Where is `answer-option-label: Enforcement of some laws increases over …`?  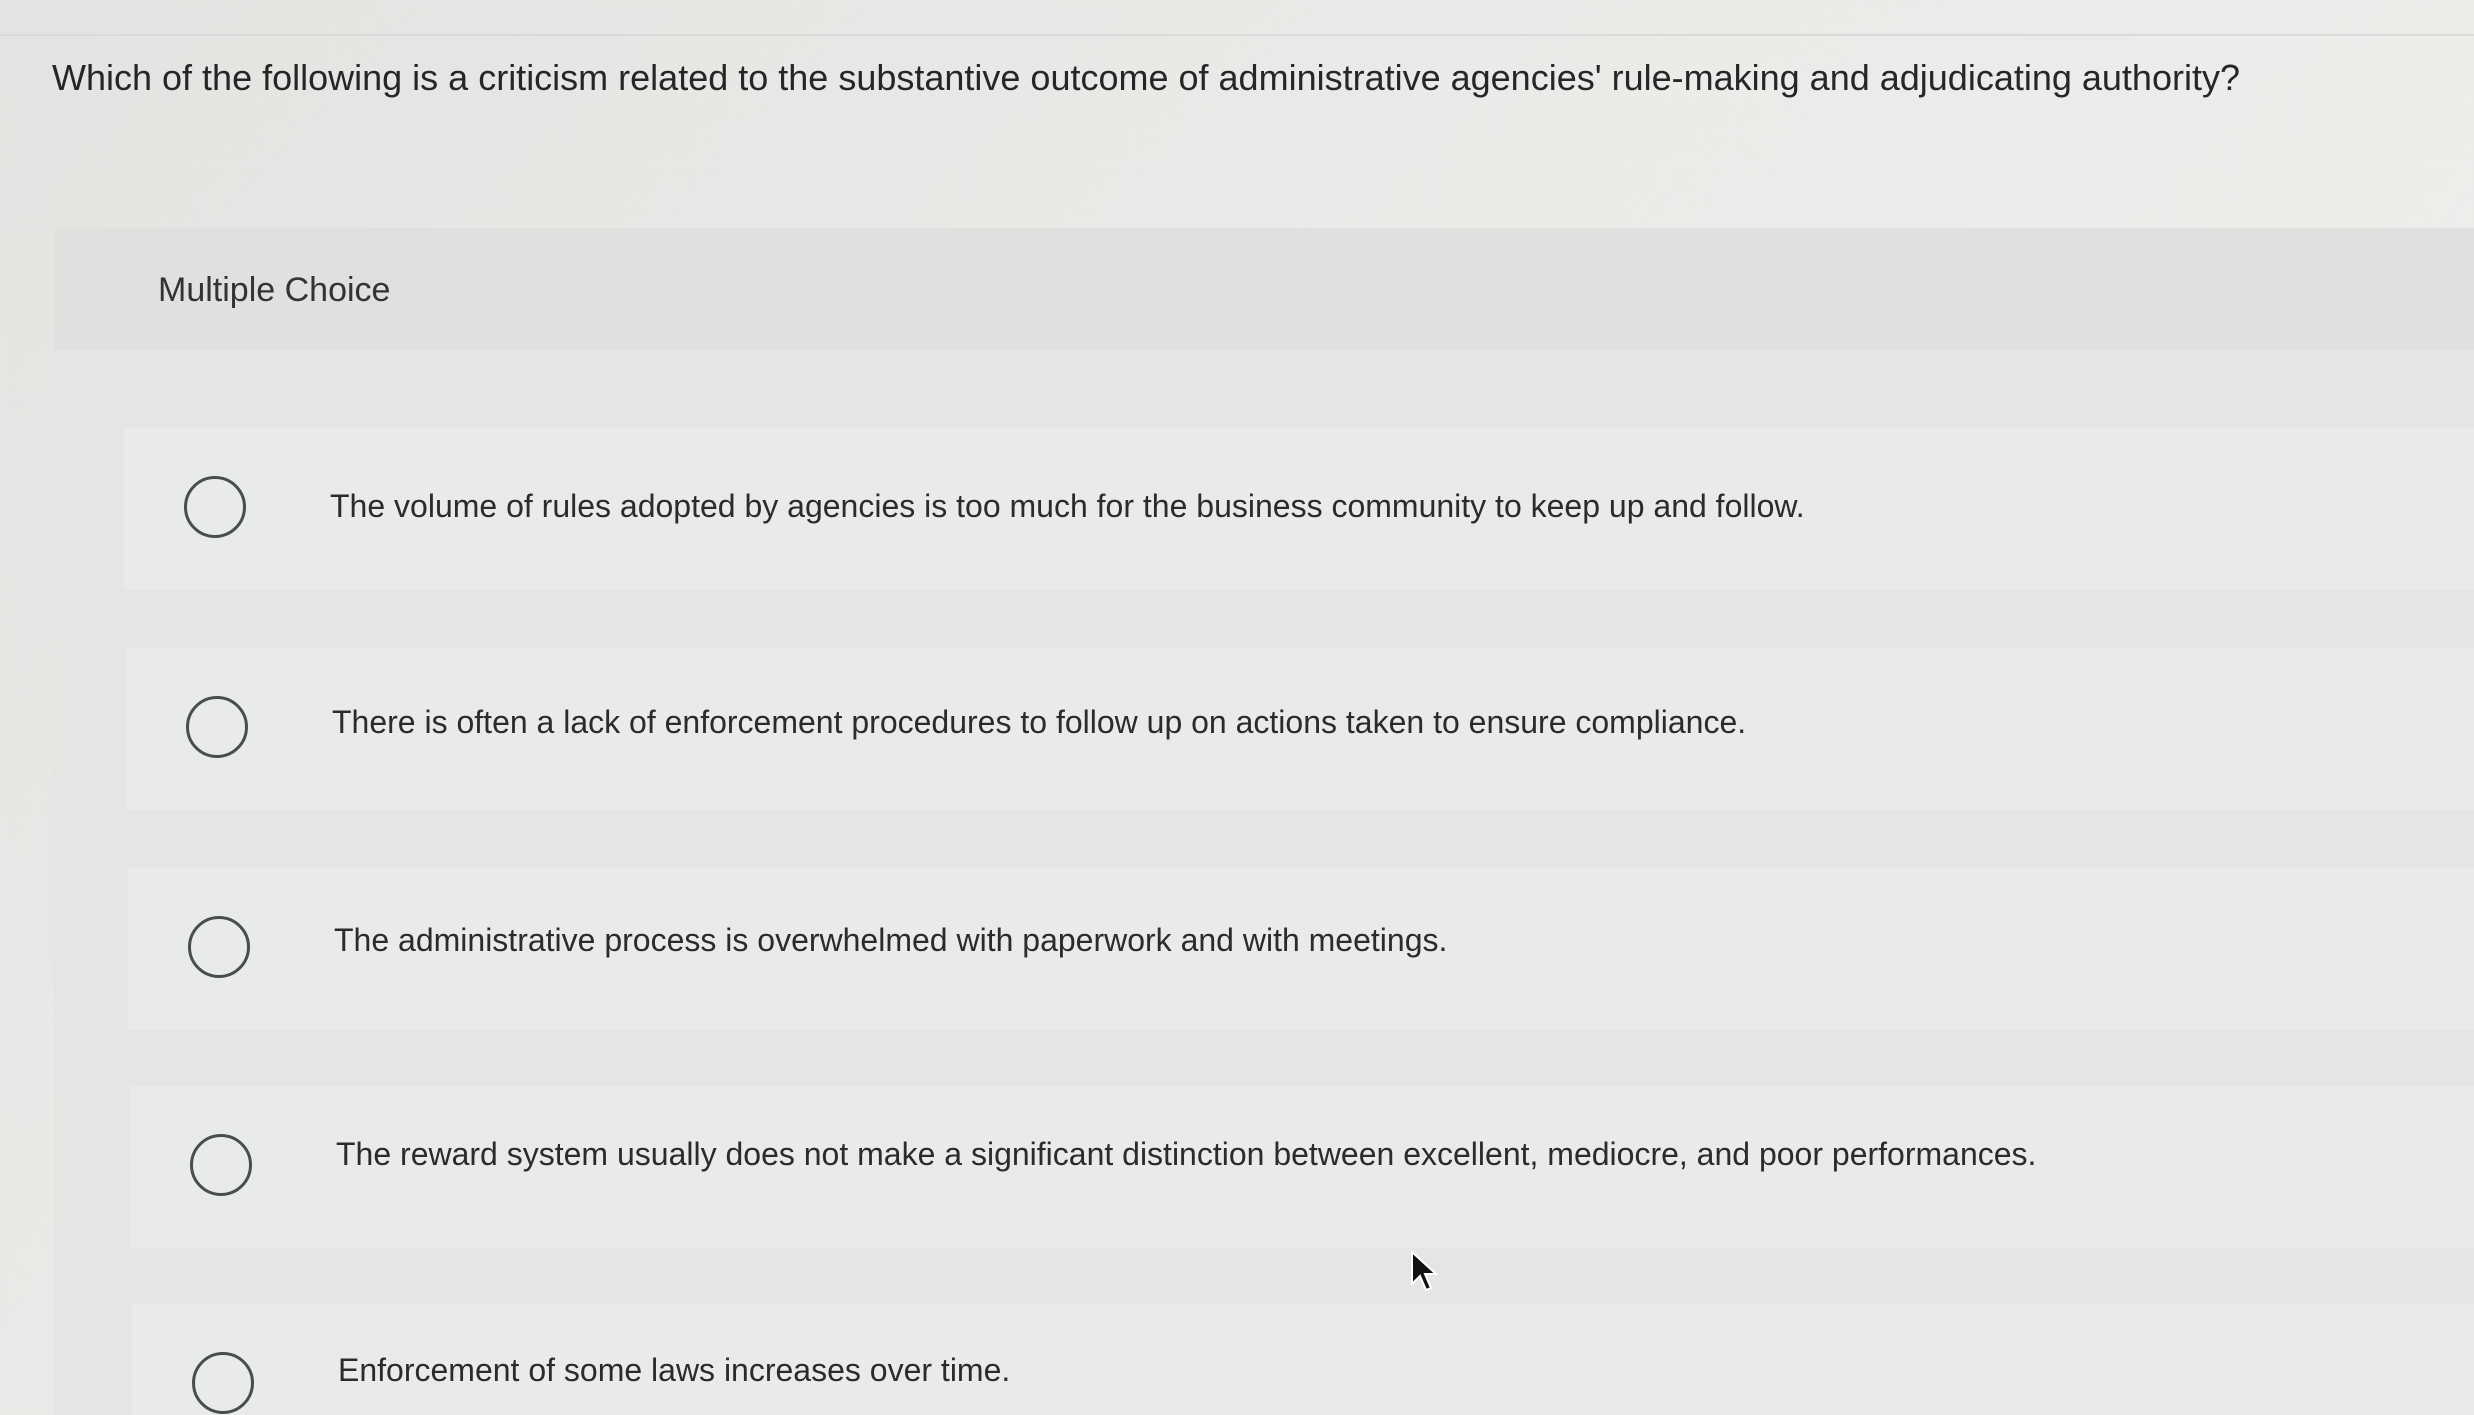
answer-option-label: Enforcement of some laws increases over … is located at coordinates (674, 1370).